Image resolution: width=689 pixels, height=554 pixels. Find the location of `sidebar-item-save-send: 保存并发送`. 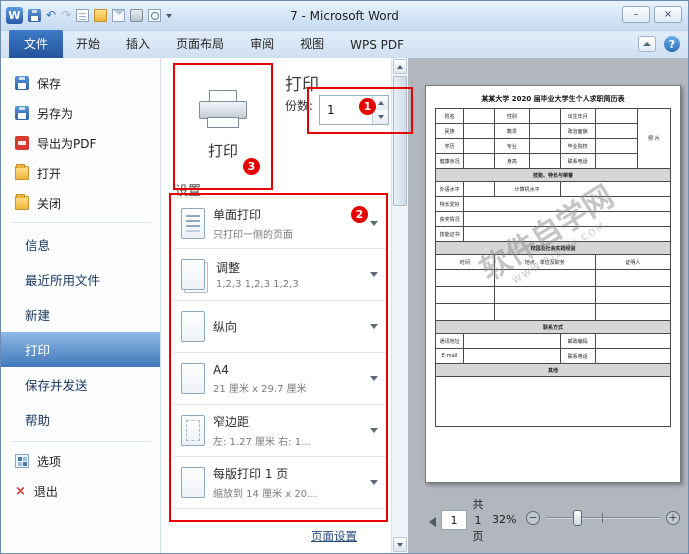

sidebar-item-save-send: 保存并发送 is located at coordinates (80, 384).